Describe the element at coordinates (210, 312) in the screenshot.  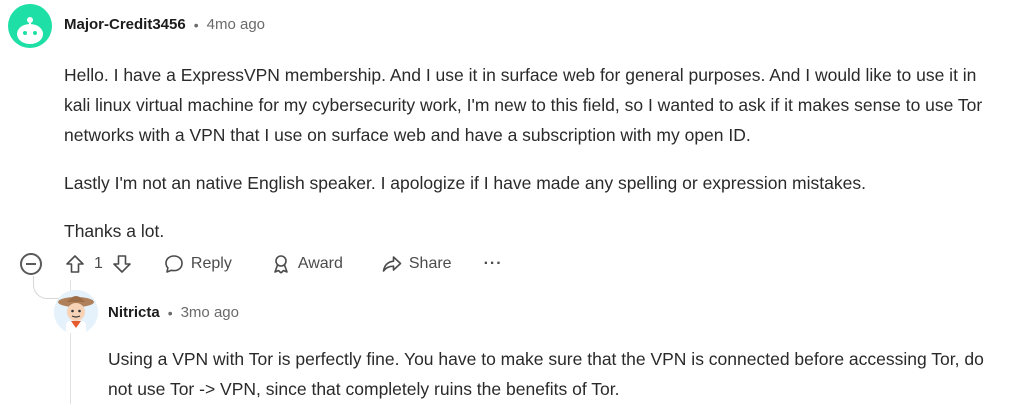
I see `reply-timestamp: 3mo ago` at that location.